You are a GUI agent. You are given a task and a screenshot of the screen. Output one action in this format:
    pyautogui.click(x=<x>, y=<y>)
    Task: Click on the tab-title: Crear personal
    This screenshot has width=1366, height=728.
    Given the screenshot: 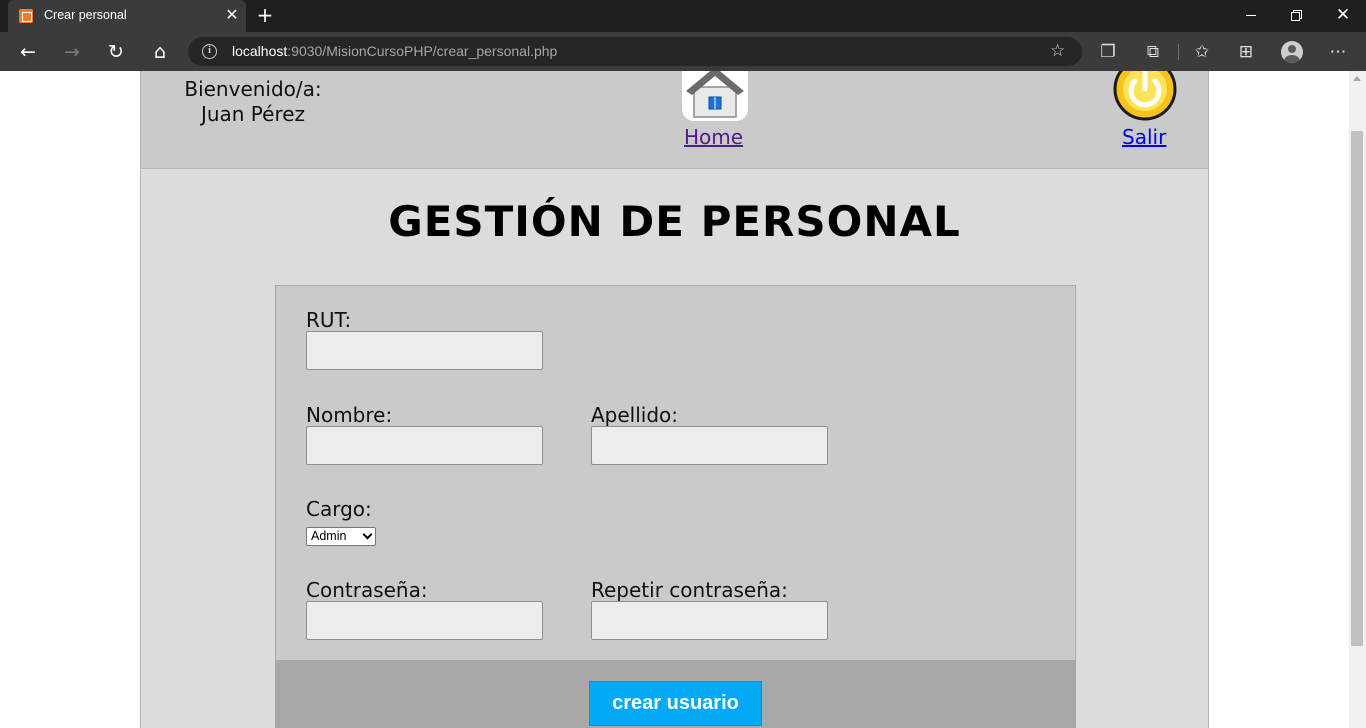 What is the action you would take?
    pyautogui.click(x=85, y=15)
    